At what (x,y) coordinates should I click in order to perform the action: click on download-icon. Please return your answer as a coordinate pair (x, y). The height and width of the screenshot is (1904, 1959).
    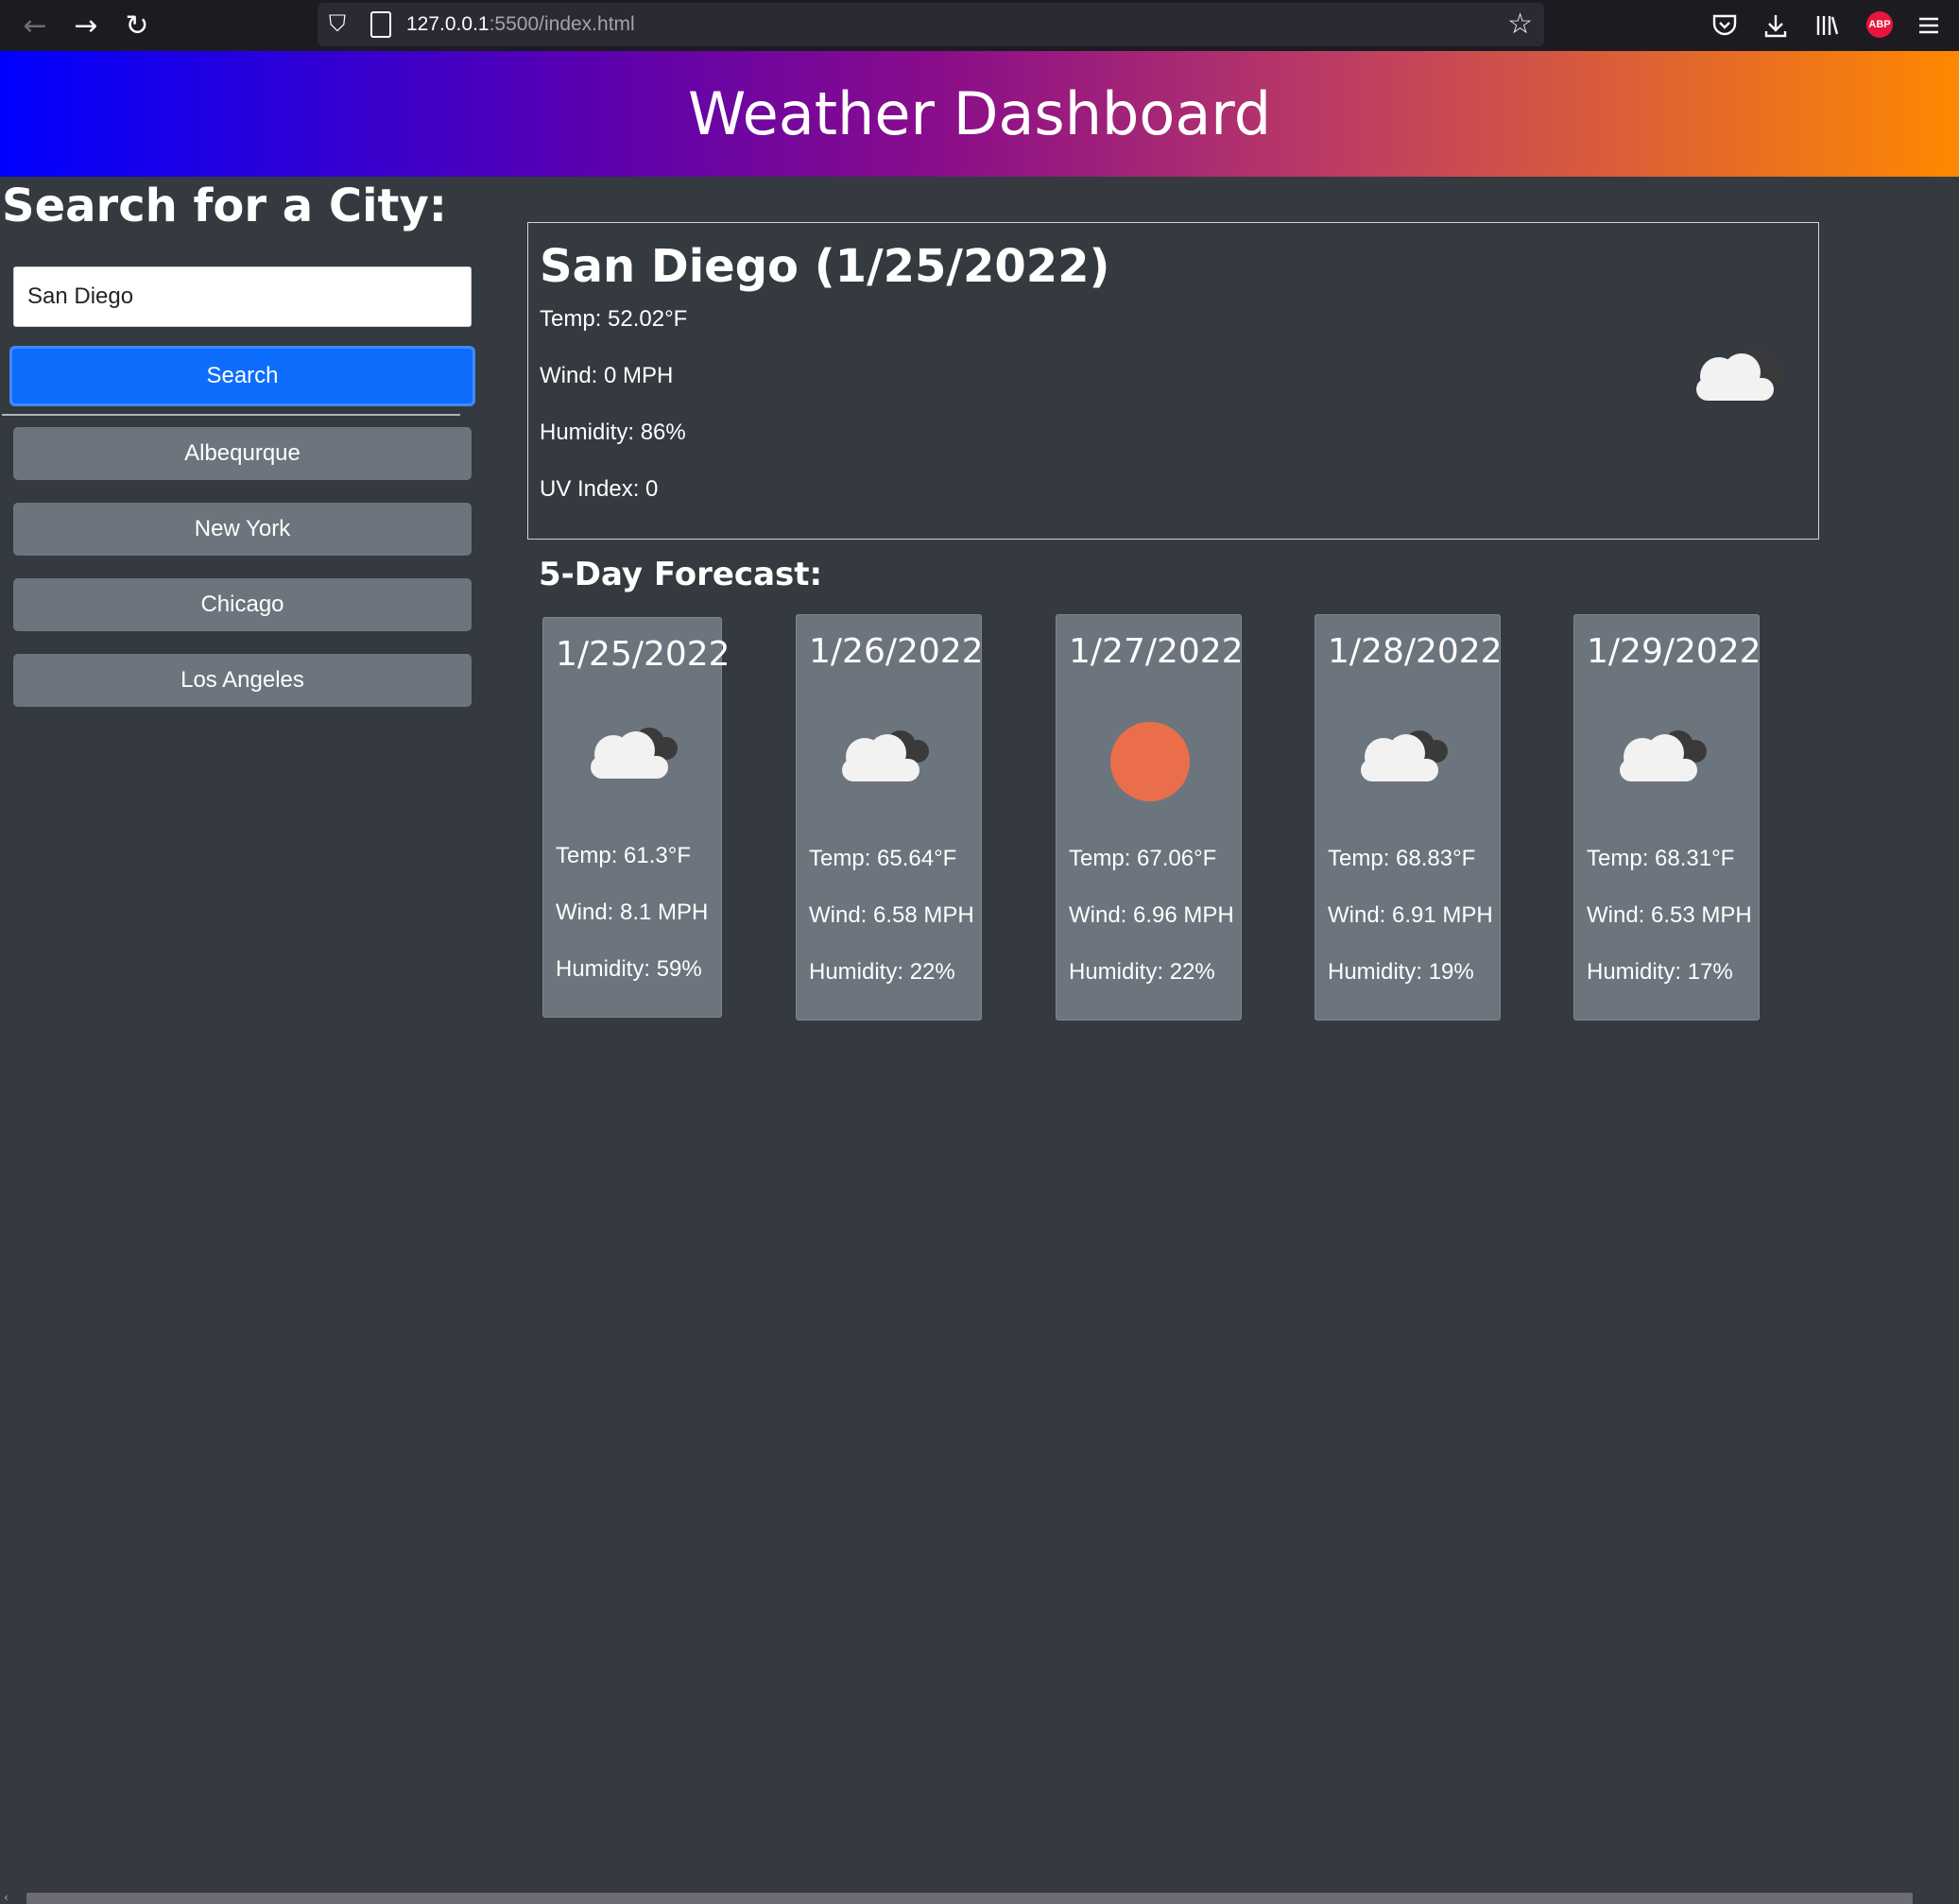
    Looking at the image, I should click on (1776, 25).